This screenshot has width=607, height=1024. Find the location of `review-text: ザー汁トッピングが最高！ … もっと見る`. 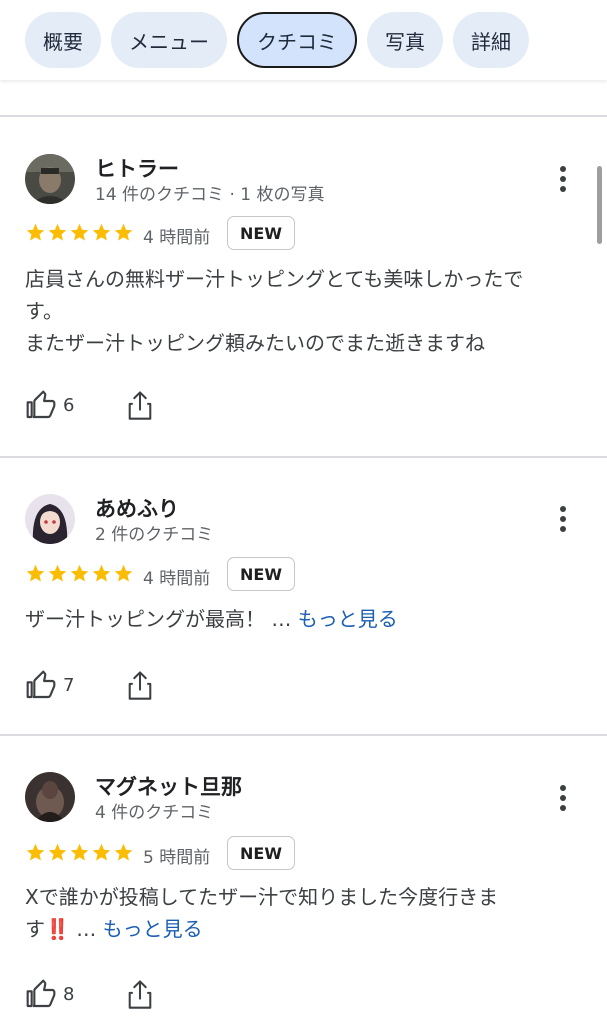

review-text: ザー汁トッピングが最高！ … もっと見る is located at coordinates (211, 619).